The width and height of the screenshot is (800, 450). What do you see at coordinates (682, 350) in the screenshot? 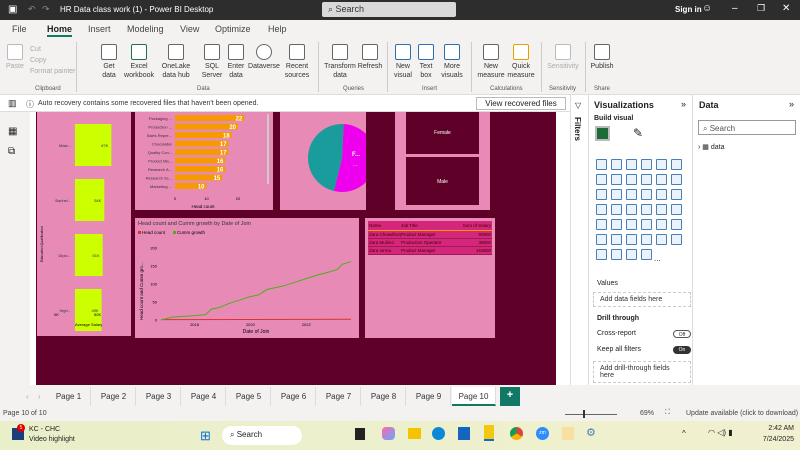
I see `keep-all-filters-toggle: On` at bounding box center [682, 350].